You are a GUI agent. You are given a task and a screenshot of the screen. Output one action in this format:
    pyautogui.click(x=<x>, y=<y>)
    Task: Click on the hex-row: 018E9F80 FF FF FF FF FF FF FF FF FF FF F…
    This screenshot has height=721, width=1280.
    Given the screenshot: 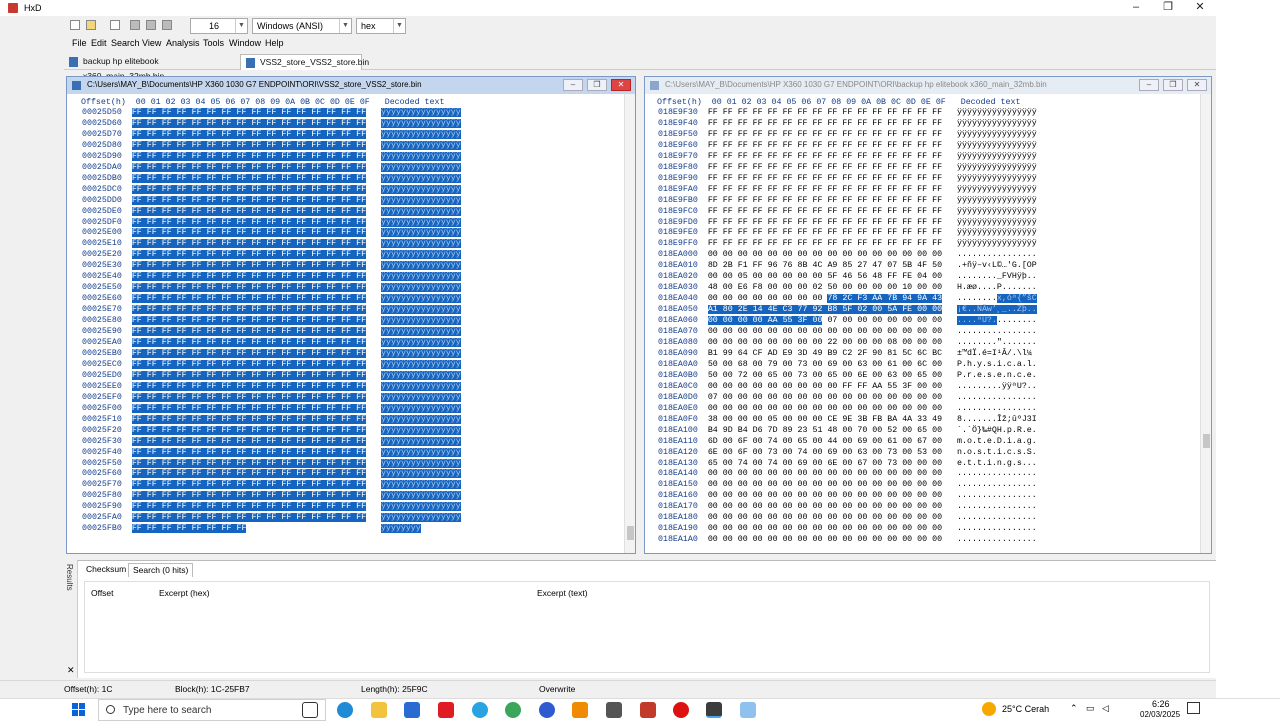 What is the action you would take?
    pyautogui.click(x=847, y=168)
    